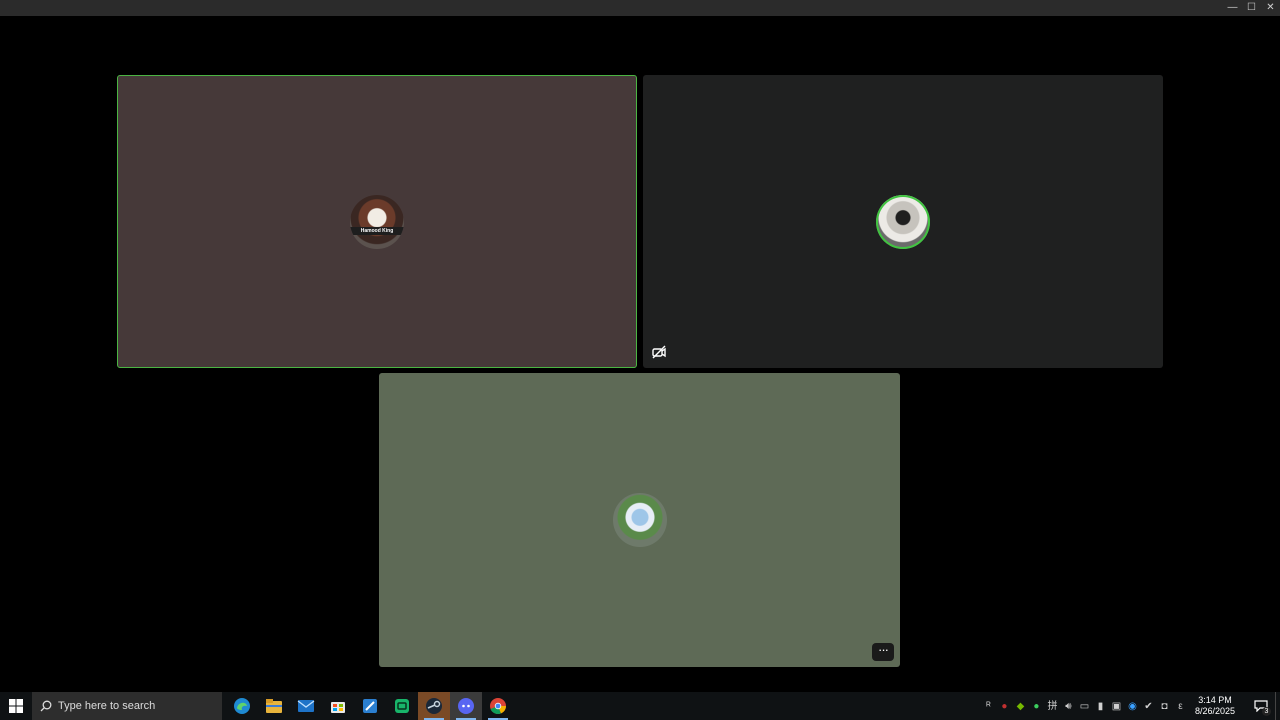 This screenshot has width=1280, height=720. What do you see at coordinates (1232, 8) in the screenshot?
I see `minimize-button: —` at bounding box center [1232, 8].